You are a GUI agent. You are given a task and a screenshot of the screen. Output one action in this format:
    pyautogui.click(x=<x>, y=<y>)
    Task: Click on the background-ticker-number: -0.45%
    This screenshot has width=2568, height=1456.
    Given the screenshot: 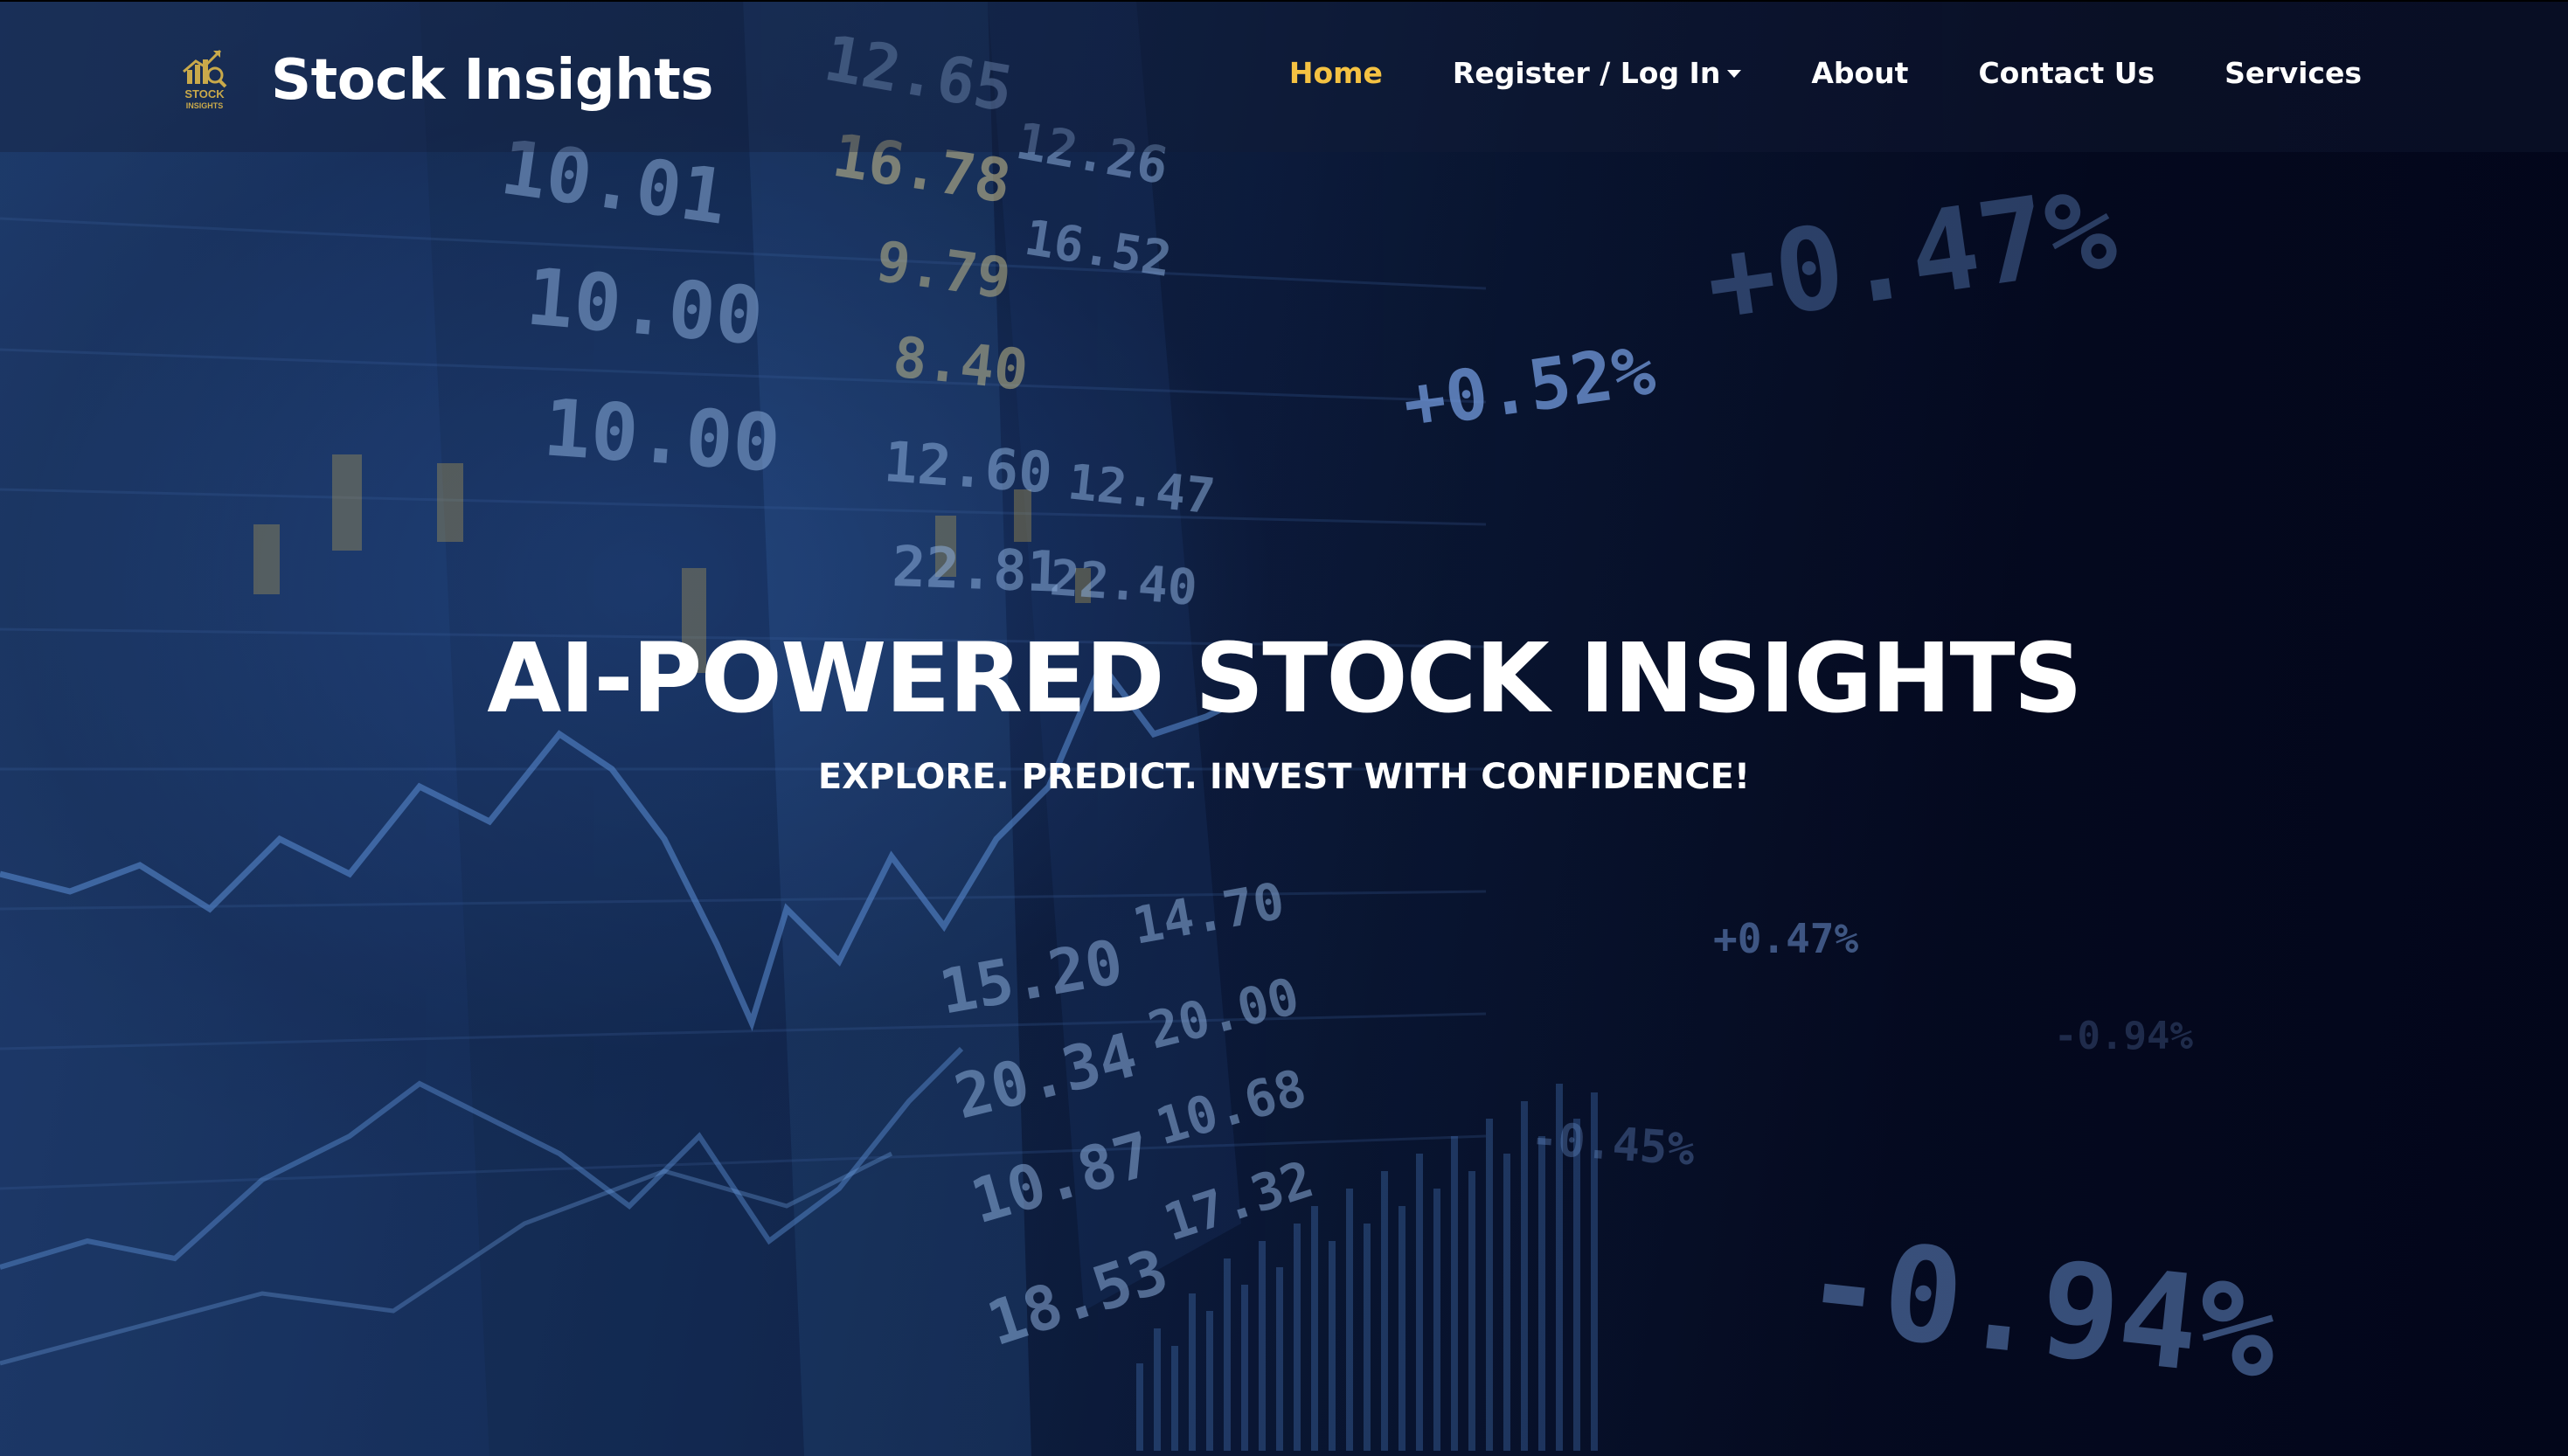 What is the action you would take?
    pyautogui.click(x=1613, y=1144)
    